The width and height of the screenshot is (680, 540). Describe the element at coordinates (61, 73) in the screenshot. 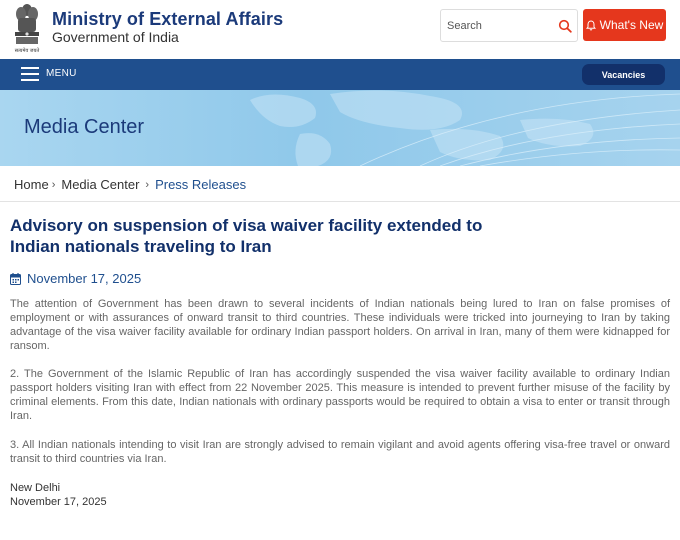

I see `menu-button: MENU` at that location.